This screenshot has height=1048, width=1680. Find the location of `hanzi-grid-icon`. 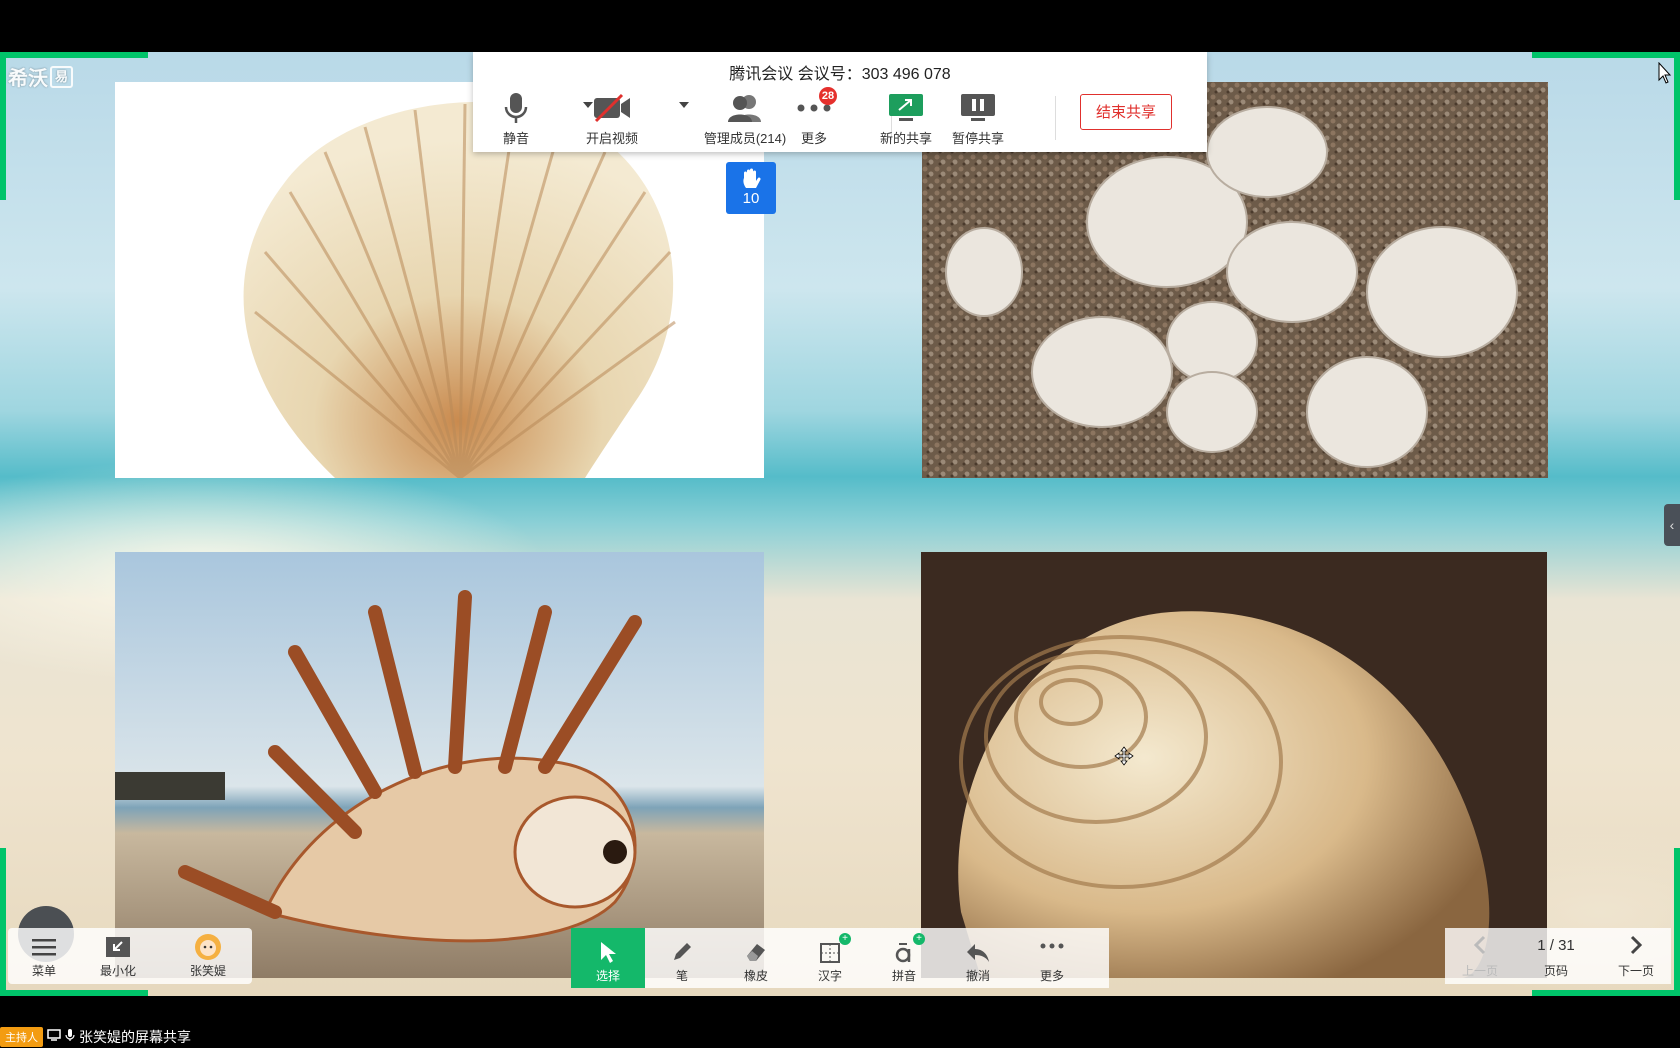

hanzi-grid-icon is located at coordinates (830, 946).